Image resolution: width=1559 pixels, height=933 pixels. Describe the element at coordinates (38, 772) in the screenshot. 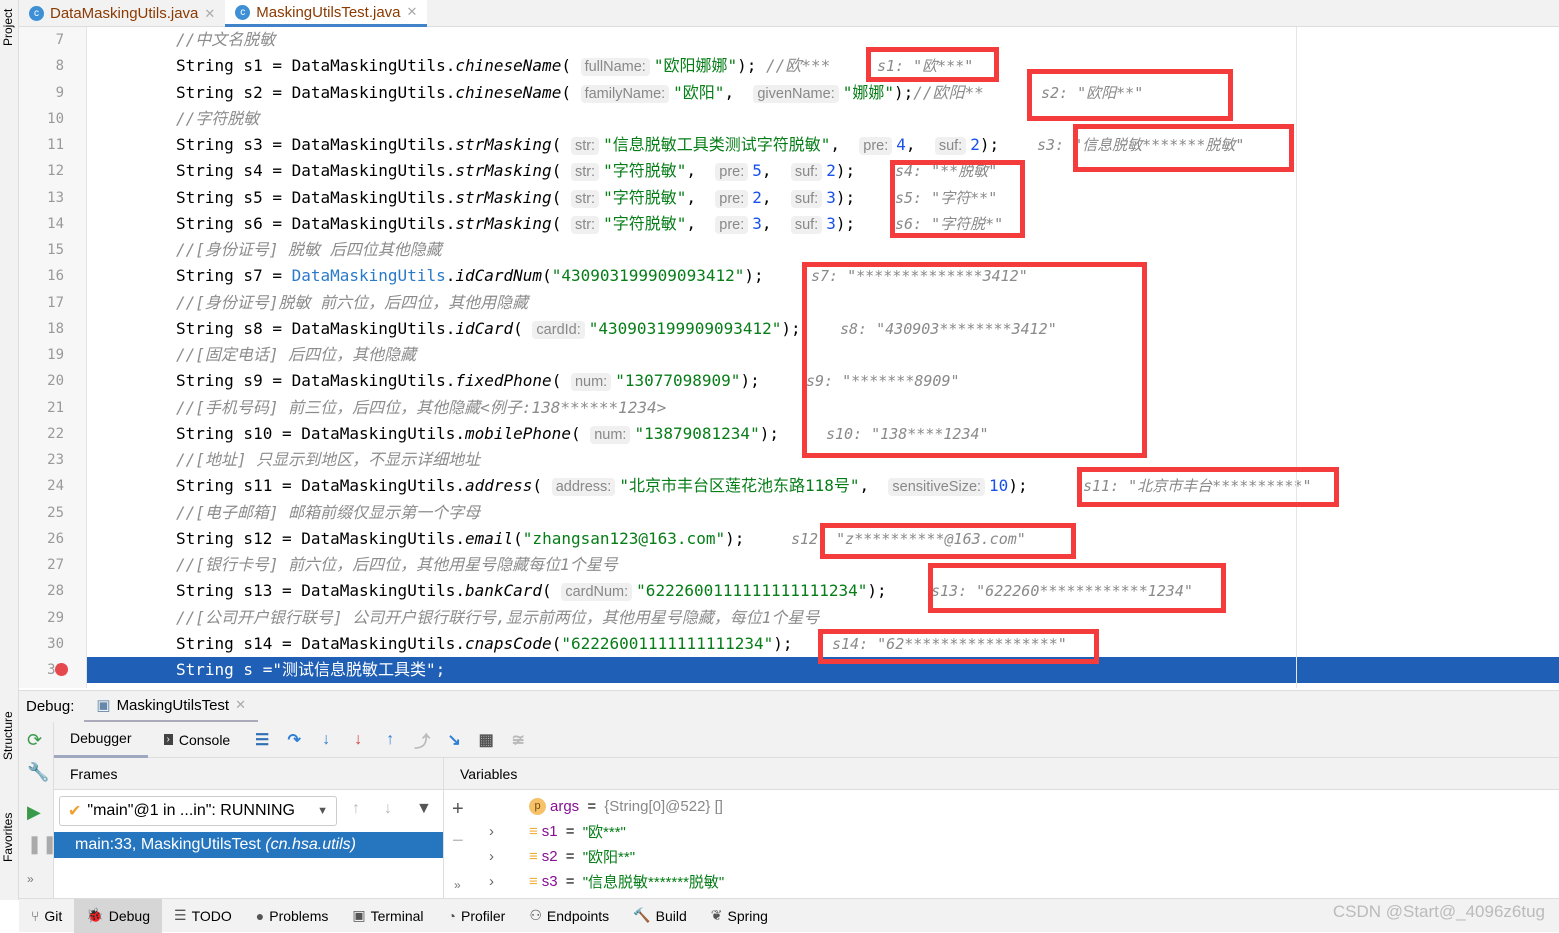

I see `wrench-icon: 🔧` at that location.